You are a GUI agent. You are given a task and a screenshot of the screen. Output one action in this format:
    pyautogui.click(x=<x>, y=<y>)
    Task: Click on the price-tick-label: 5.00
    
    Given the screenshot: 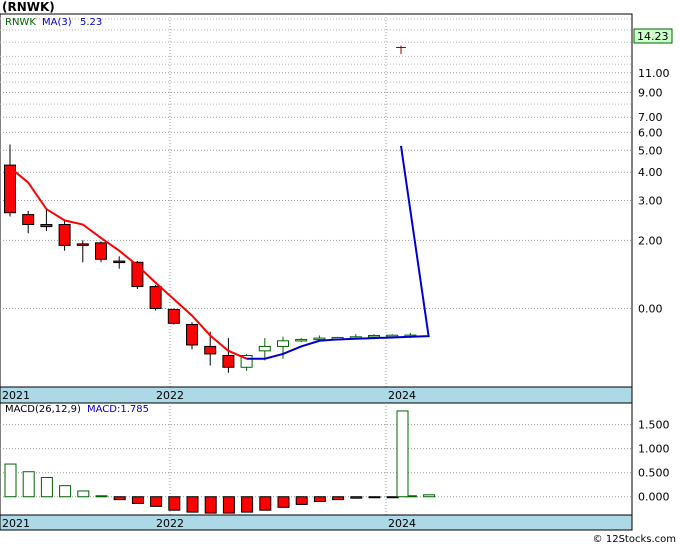 What is the action you would take?
    pyautogui.click(x=650, y=150)
    